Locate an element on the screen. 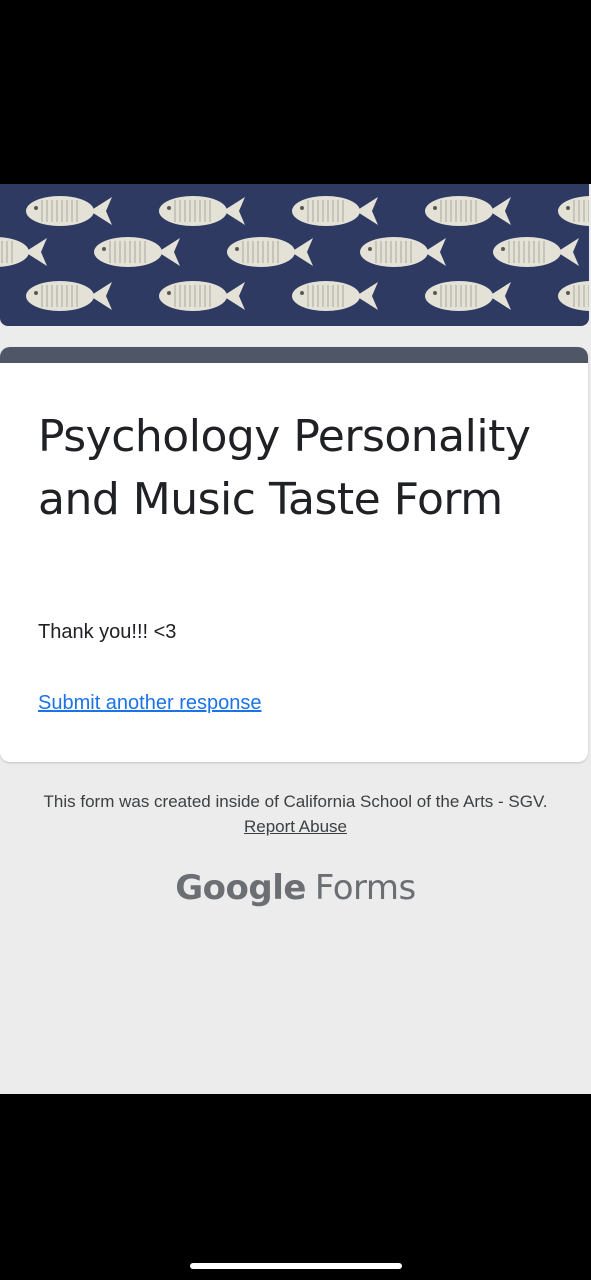  confirmation-message: Thank you!!! <3 is located at coordinates (107, 632).